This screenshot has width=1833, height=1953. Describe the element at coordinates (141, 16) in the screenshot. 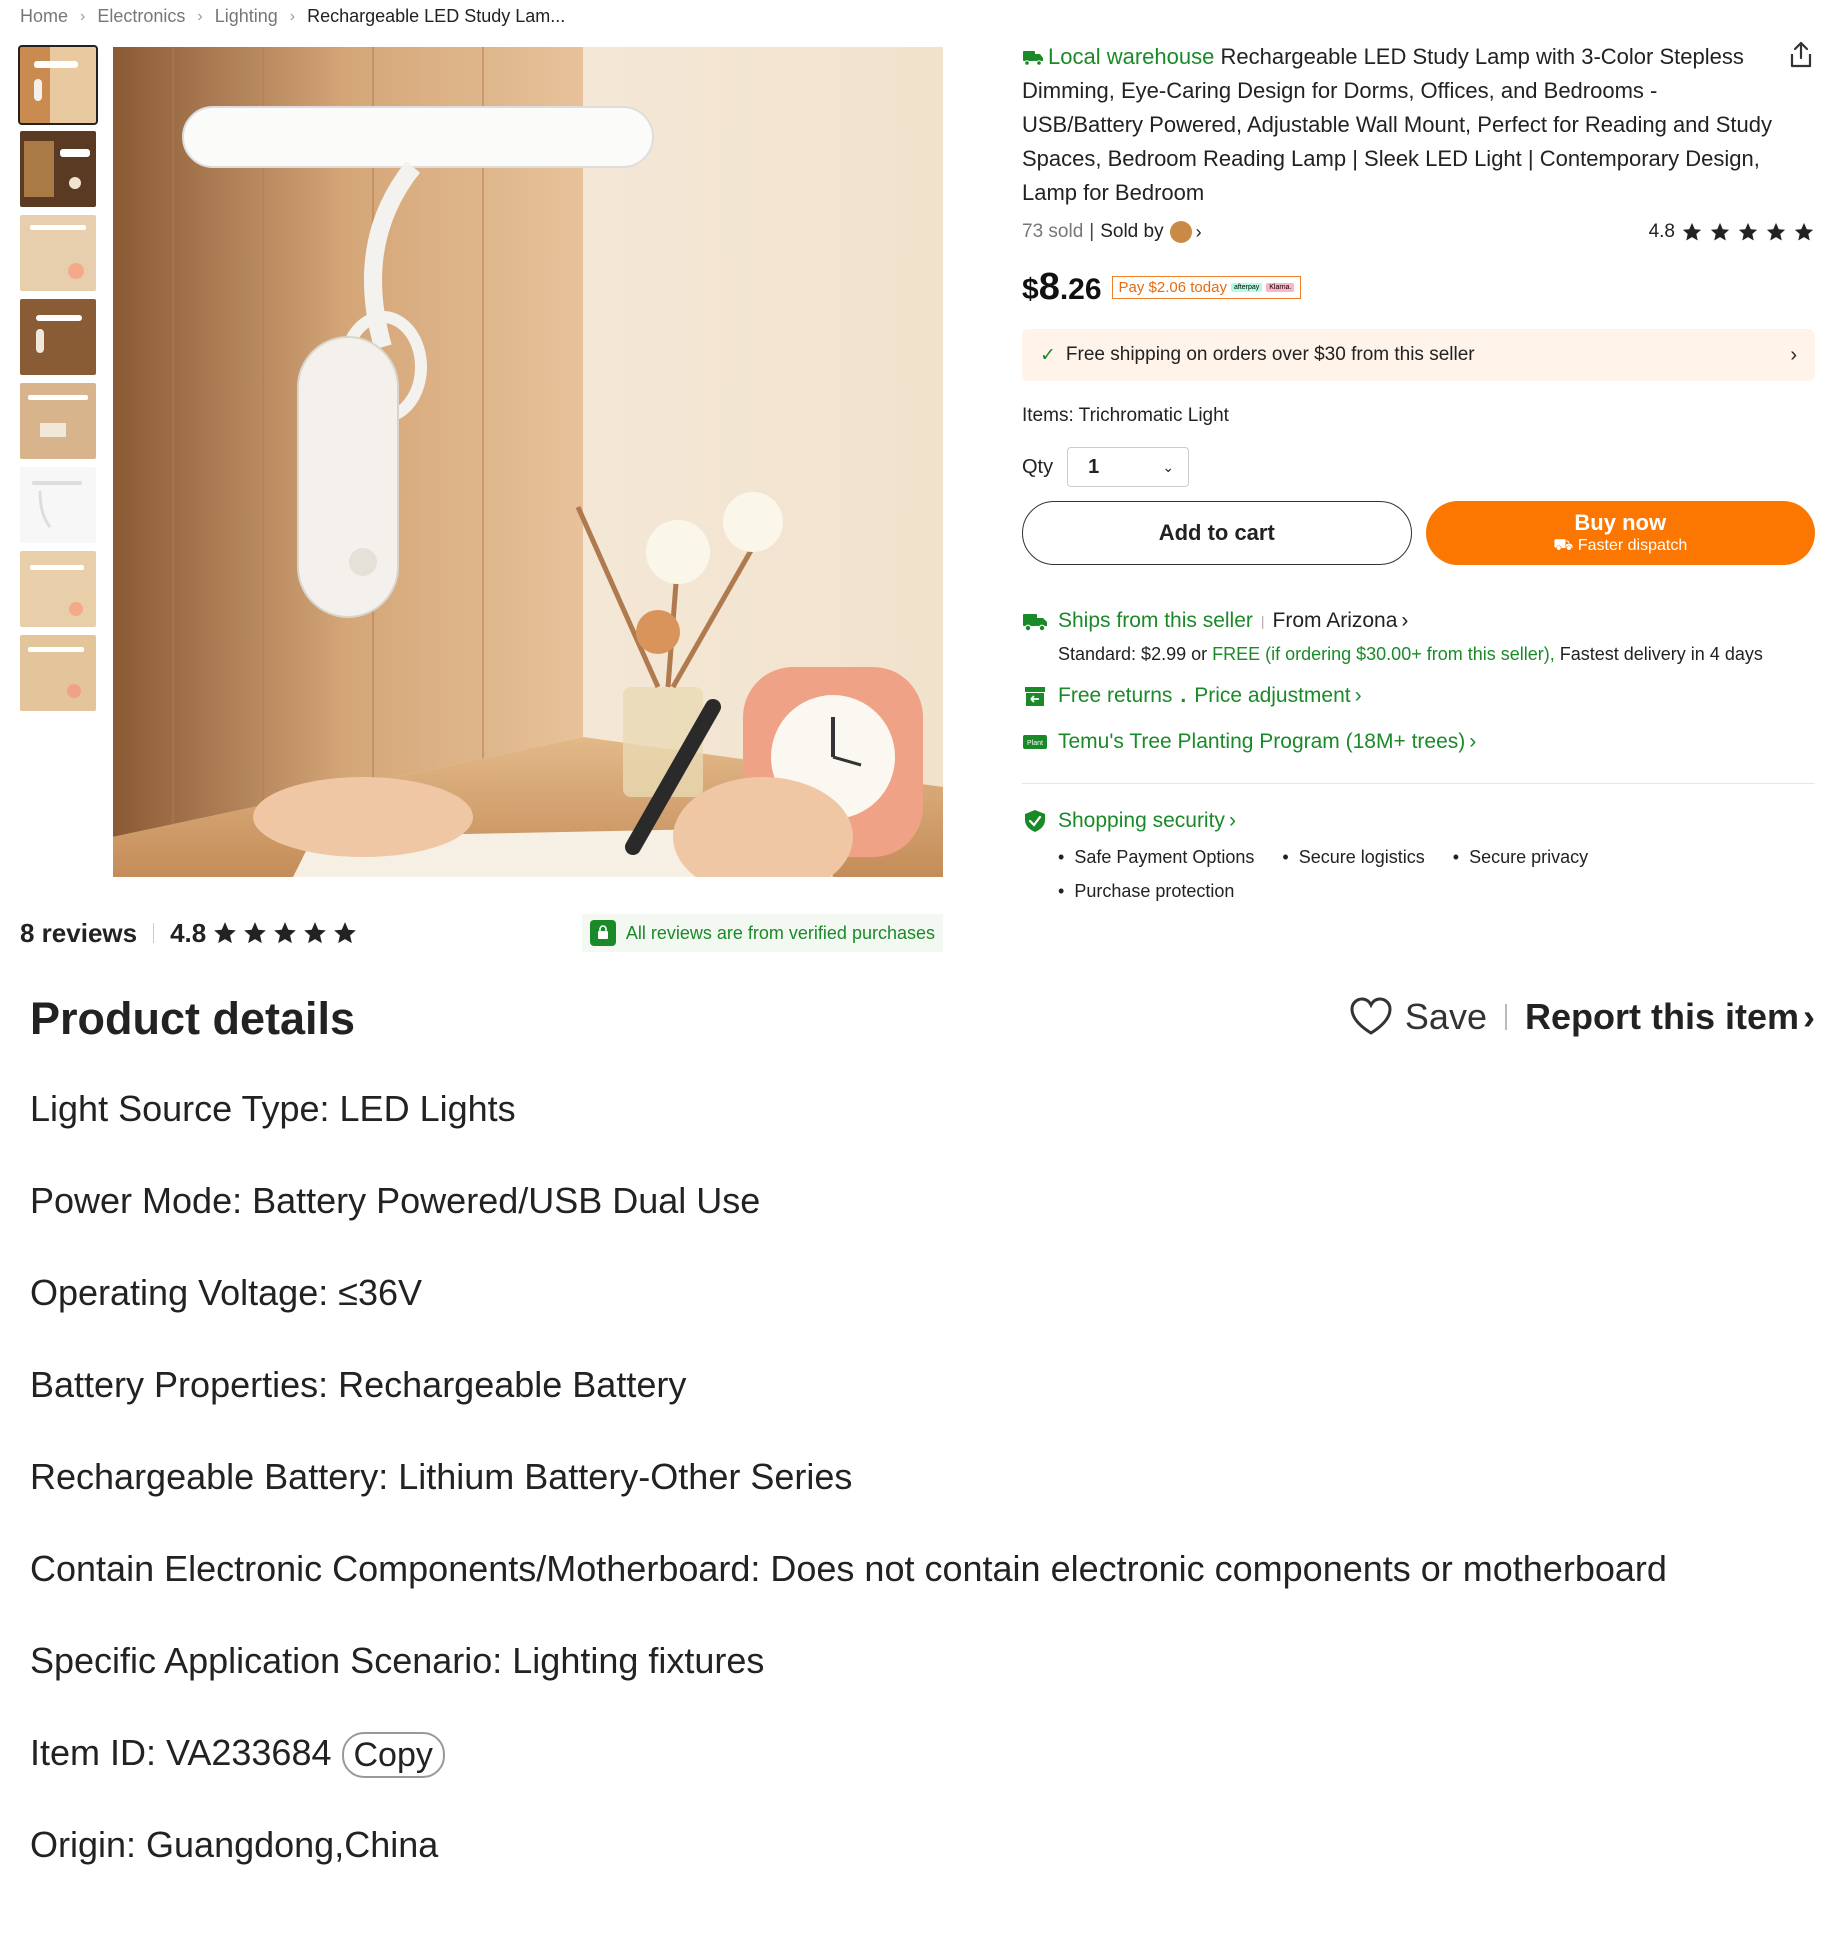

I see `breadcrumb-electronics: Electronics` at that location.